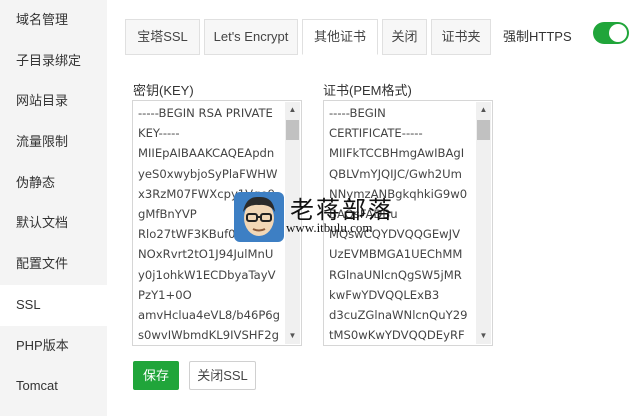 Image resolution: width=629 pixels, height=416 pixels. Describe the element at coordinates (396, 254) in the screenshot. I see `cert-line: UzEVMBMGA1UEChMM` at that location.